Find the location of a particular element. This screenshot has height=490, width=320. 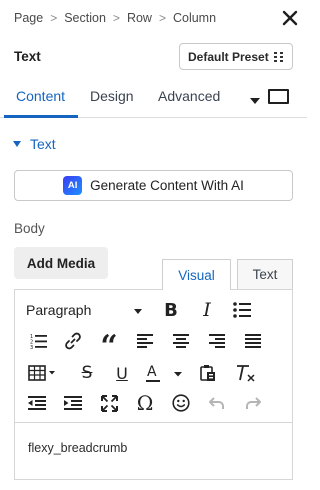

breadcrumb: Page > Section > Row > Column is located at coordinates (115, 18).